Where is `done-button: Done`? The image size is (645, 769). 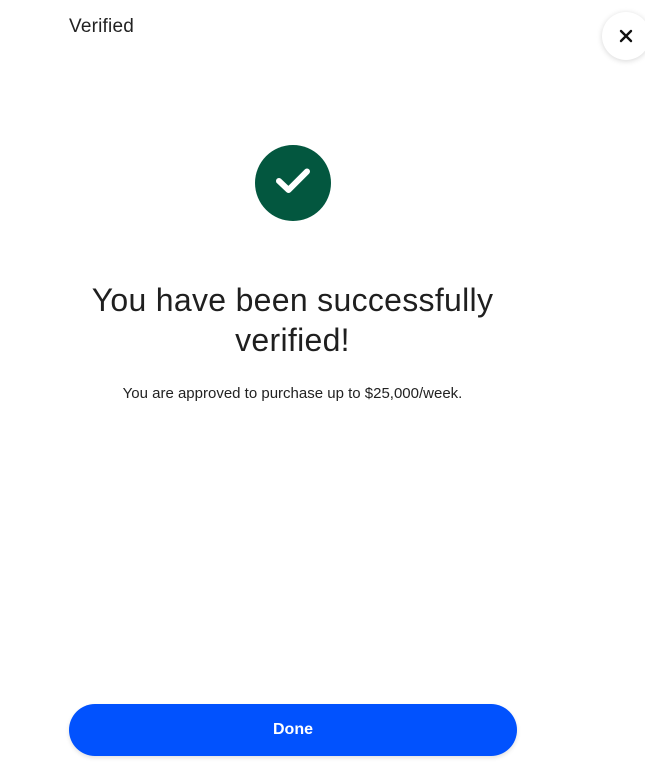 done-button: Done is located at coordinates (293, 730).